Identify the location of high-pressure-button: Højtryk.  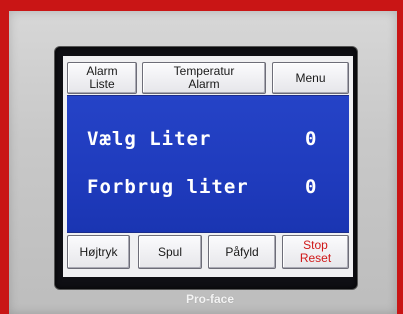
(98, 252).